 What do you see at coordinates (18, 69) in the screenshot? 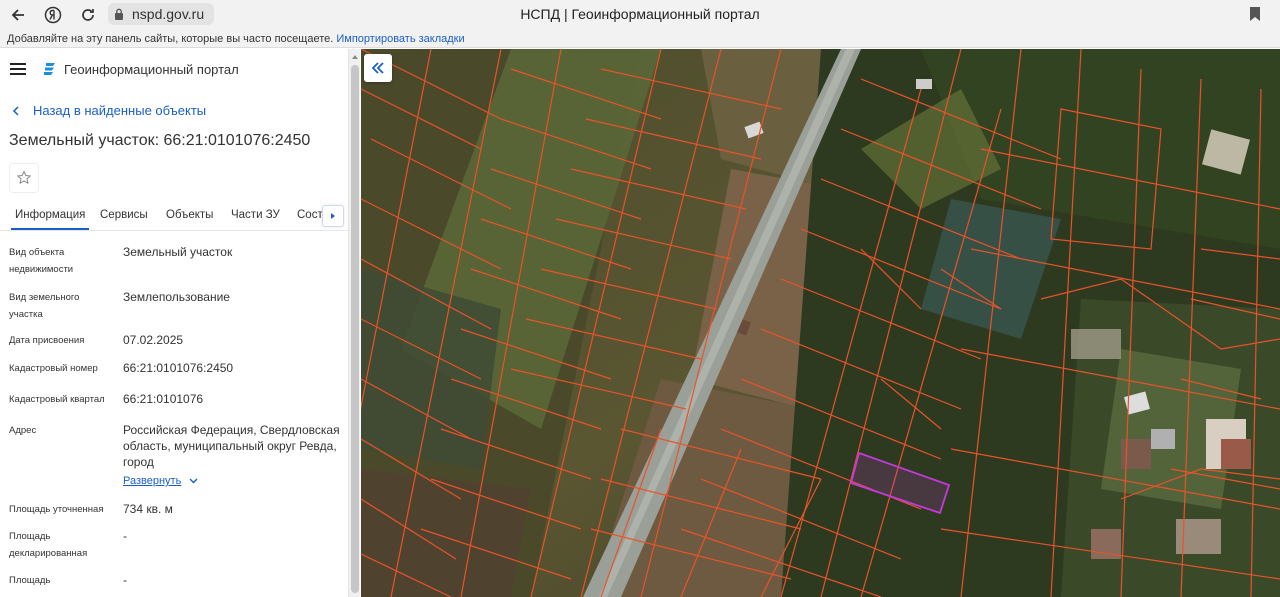
I see `menu-icon` at bounding box center [18, 69].